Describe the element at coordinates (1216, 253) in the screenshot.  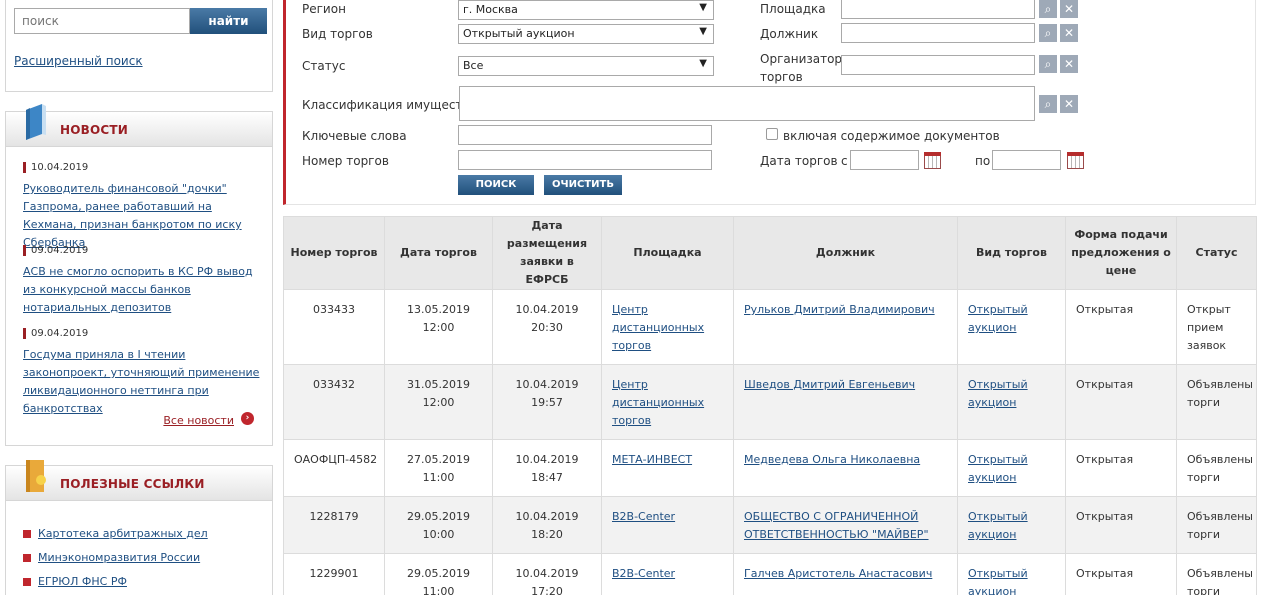
I see `column-header: Статус` at that location.